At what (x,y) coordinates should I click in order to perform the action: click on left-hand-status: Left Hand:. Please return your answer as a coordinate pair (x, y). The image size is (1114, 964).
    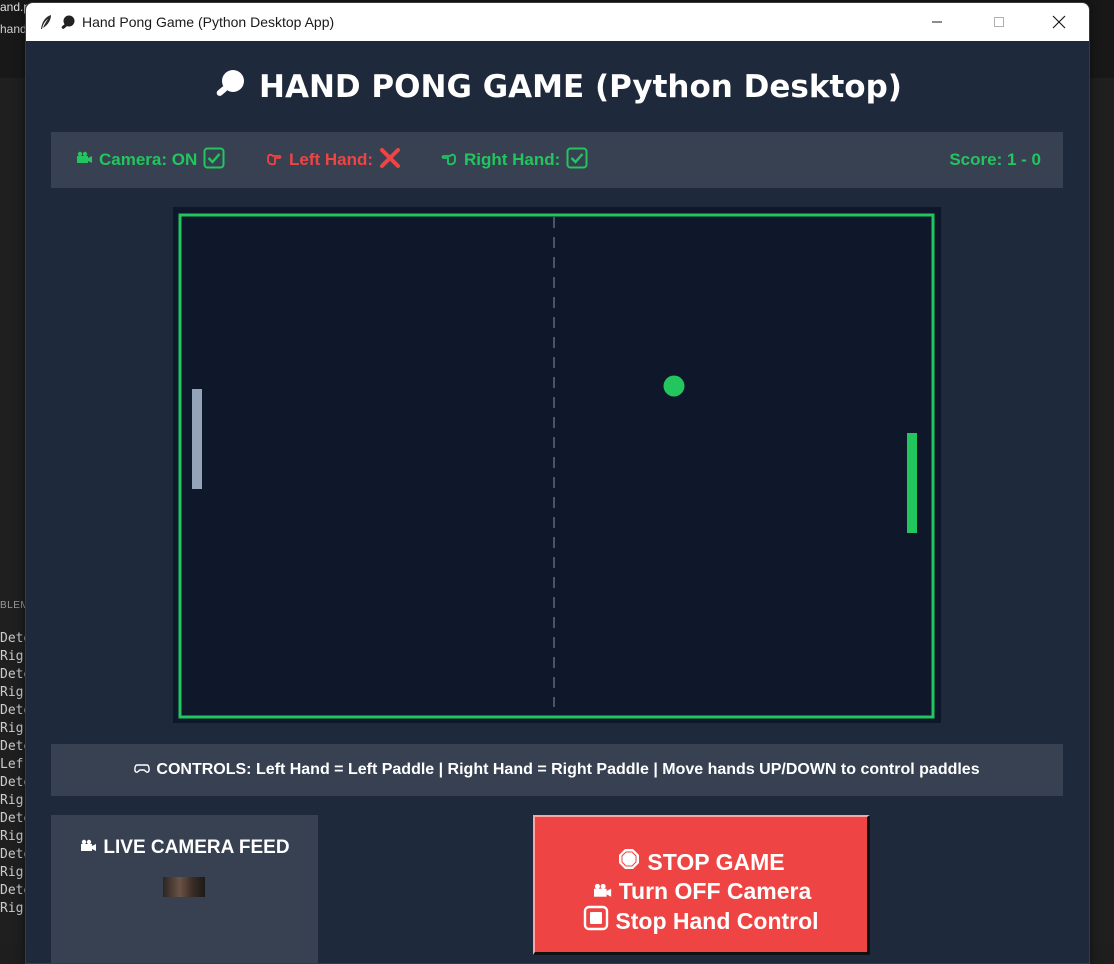
    Looking at the image, I should click on (333, 160).